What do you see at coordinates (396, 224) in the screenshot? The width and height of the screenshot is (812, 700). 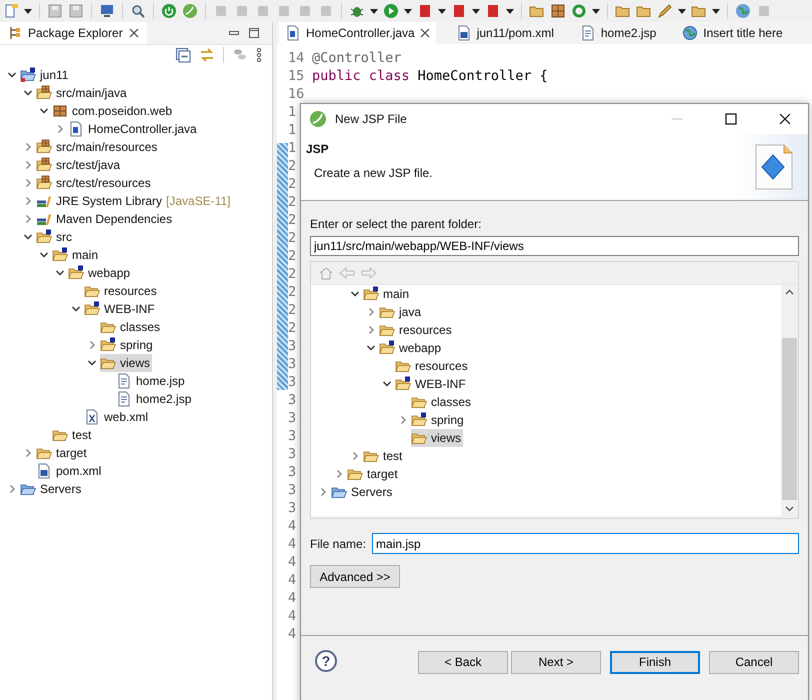 I see `folder-label: Enter or select the parent folder:` at bounding box center [396, 224].